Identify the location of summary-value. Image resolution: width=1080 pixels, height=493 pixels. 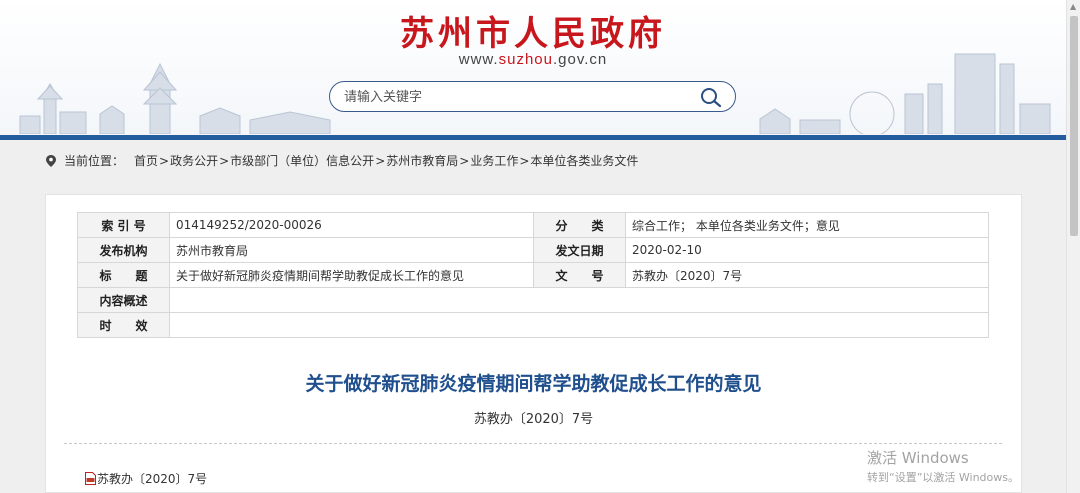
(579, 300).